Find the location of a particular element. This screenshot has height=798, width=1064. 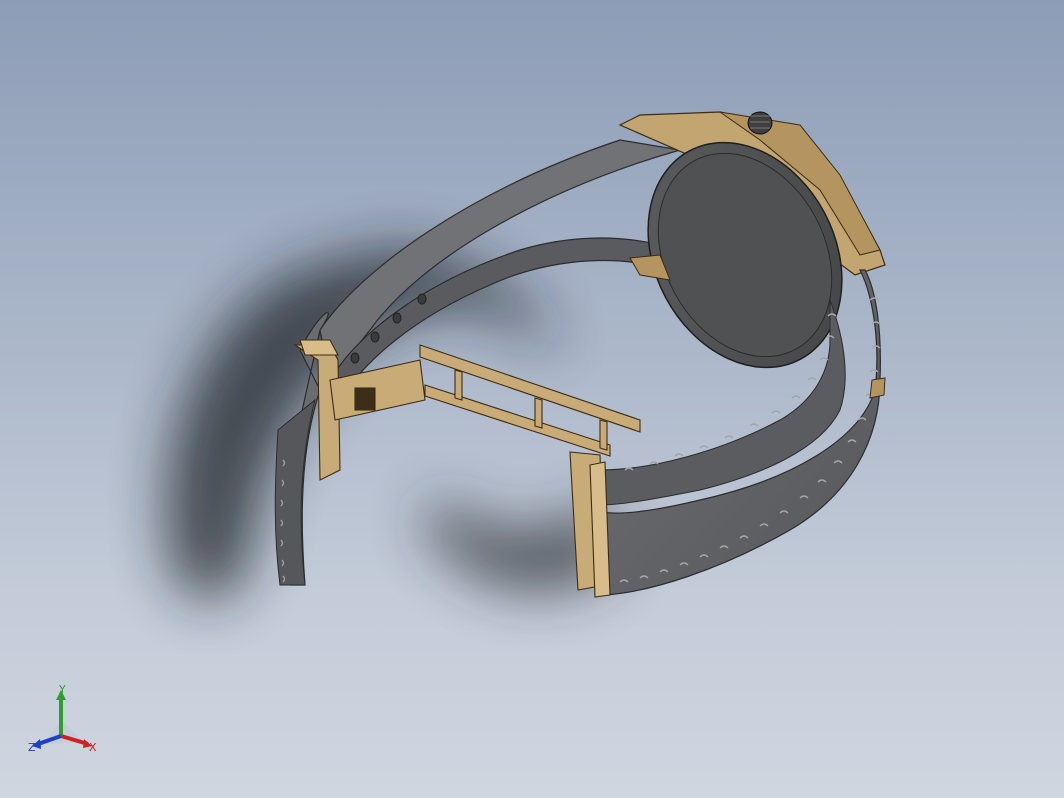

triad-x-label: X is located at coordinates (93, 747).